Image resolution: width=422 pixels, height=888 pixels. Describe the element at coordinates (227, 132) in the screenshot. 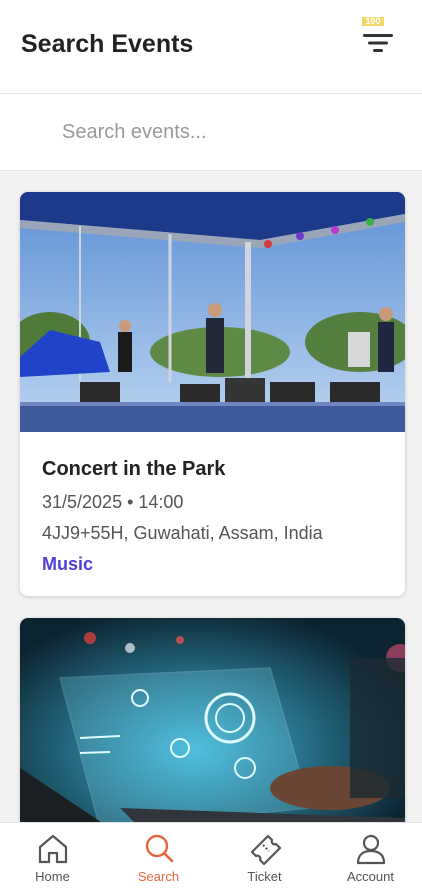

I see `search-input` at that location.